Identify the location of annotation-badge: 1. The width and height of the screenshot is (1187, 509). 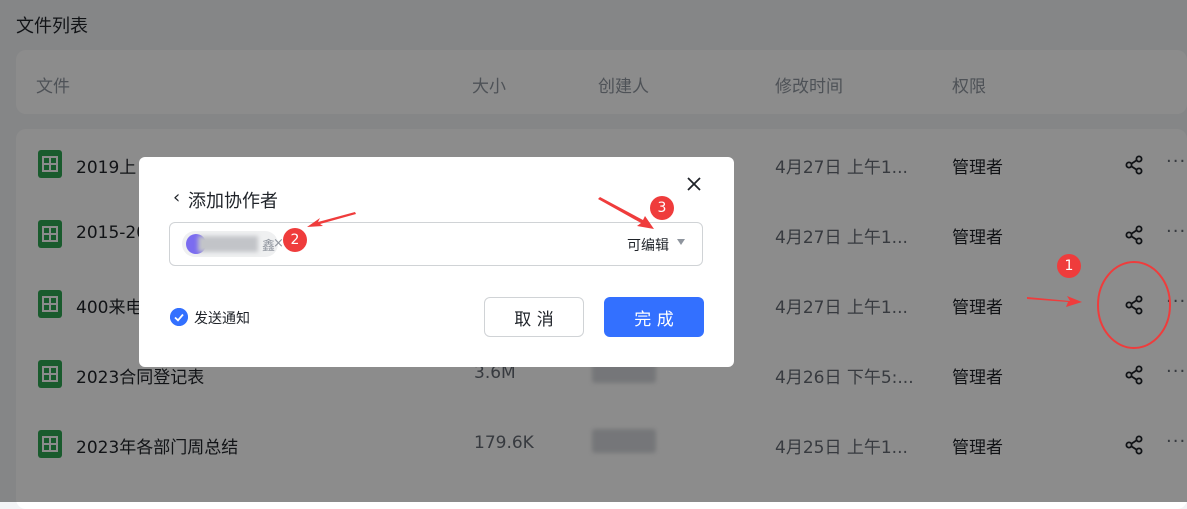
(1069, 266).